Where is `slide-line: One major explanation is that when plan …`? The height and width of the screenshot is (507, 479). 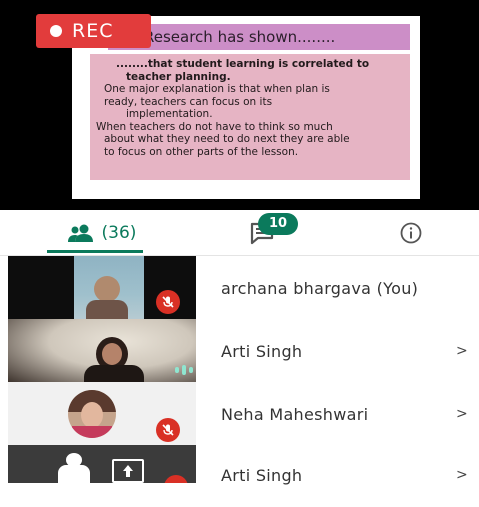 slide-line: One major explanation is that when plan … is located at coordinates (217, 89).